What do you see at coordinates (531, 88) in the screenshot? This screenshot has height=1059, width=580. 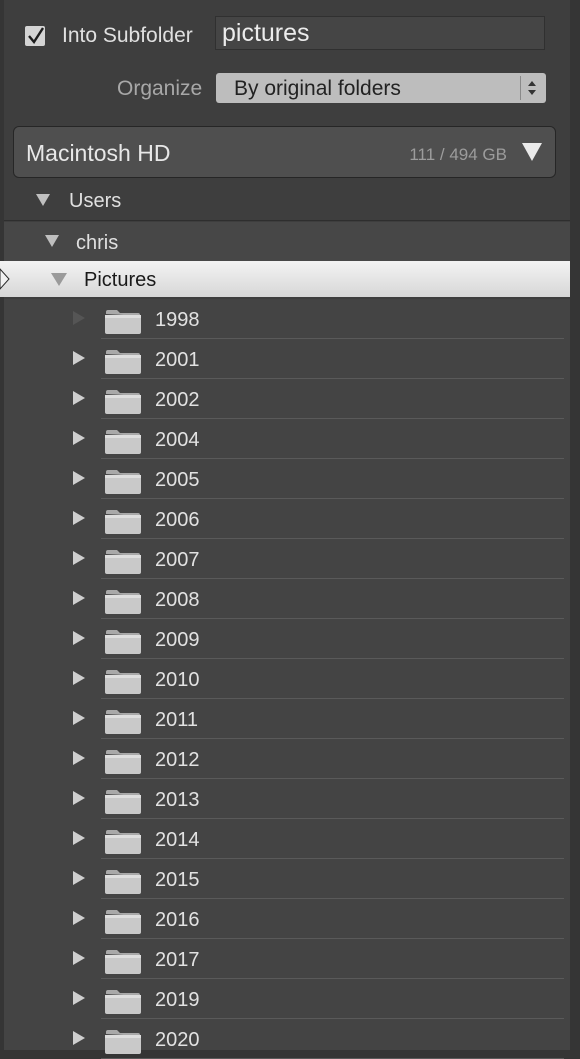 I see `select-stepper-icon` at bounding box center [531, 88].